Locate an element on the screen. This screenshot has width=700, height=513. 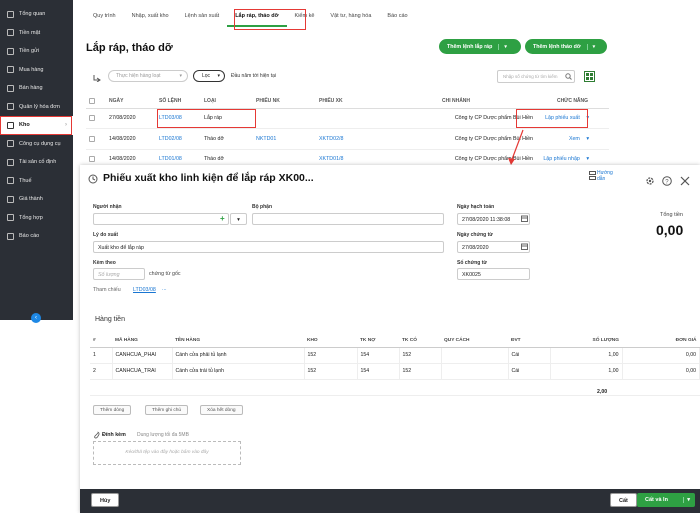
cell-name: Cánh cửa trái tủ lạnh is located at coordinates (238, 371).